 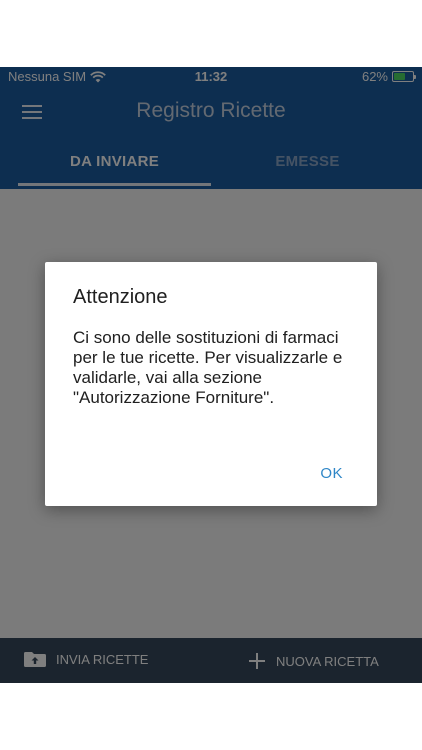 I want to click on dialog-title: Attenzione, so click(x=120, y=297).